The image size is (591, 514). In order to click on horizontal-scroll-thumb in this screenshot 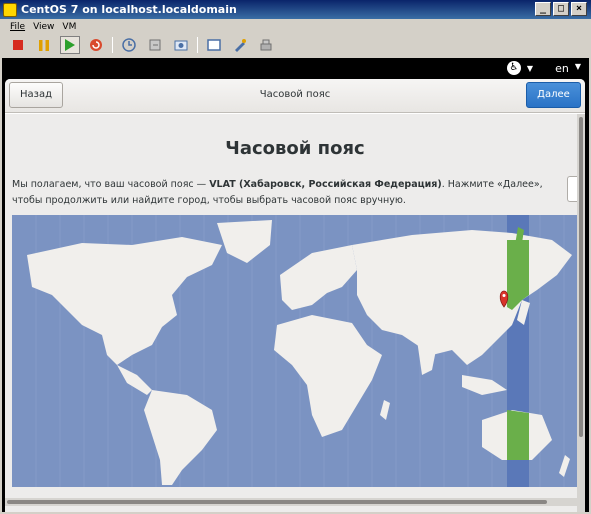, I will do `click(277, 502)`.